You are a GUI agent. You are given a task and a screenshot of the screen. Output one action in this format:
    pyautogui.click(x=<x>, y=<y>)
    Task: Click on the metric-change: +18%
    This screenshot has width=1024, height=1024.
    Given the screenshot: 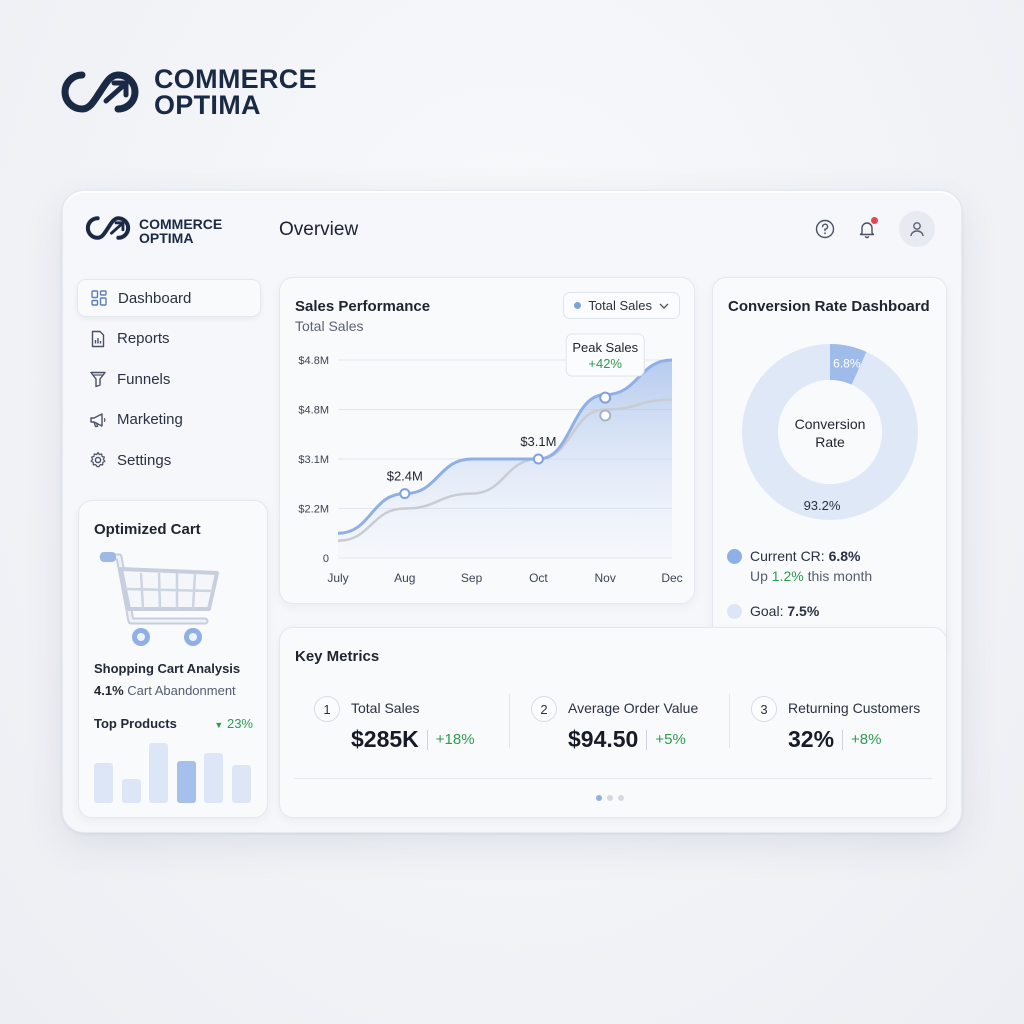 What is the action you would take?
    pyautogui.click(x=450, y=739)
    